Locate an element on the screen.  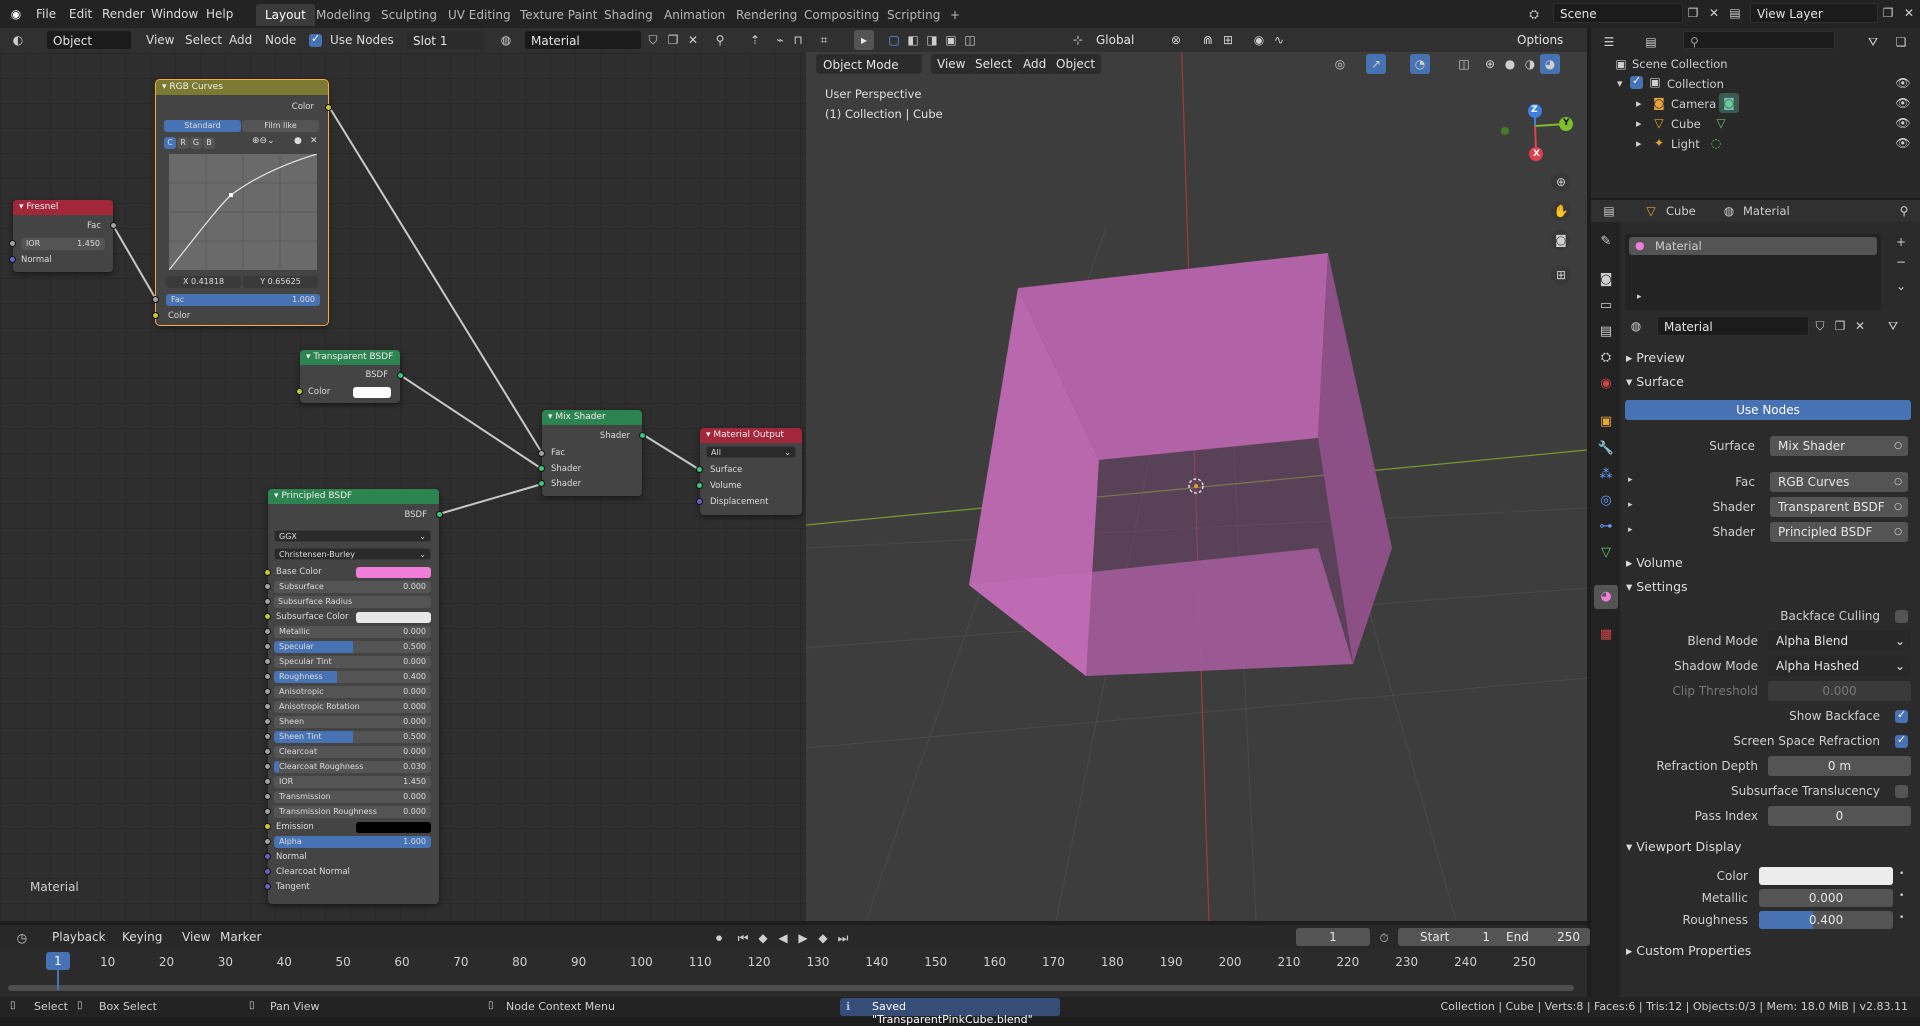
timeline-editor-icon: ◷ is located at coordinates (22, 938).